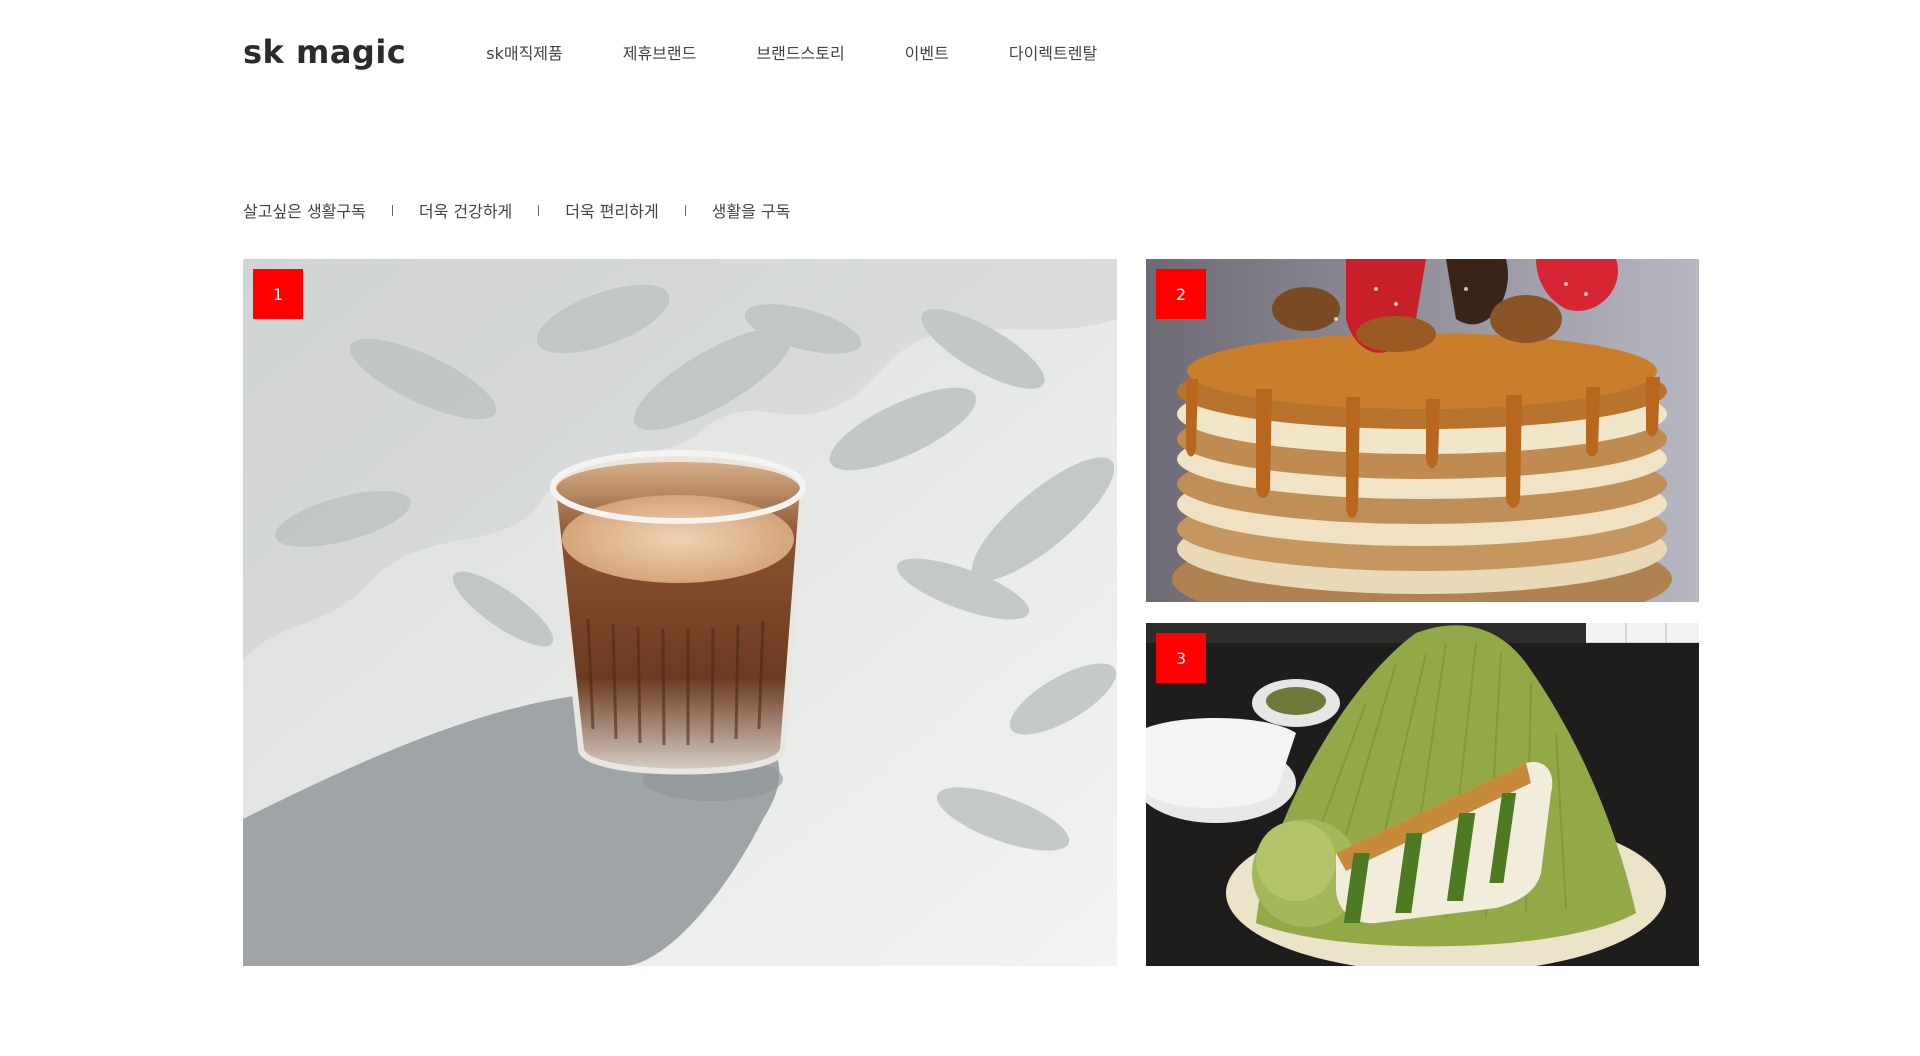 The width and height of the screenshot is (1920, 1056). I want to click on nav-item-brand-story: 브랜드스토리, so click(800, 52).